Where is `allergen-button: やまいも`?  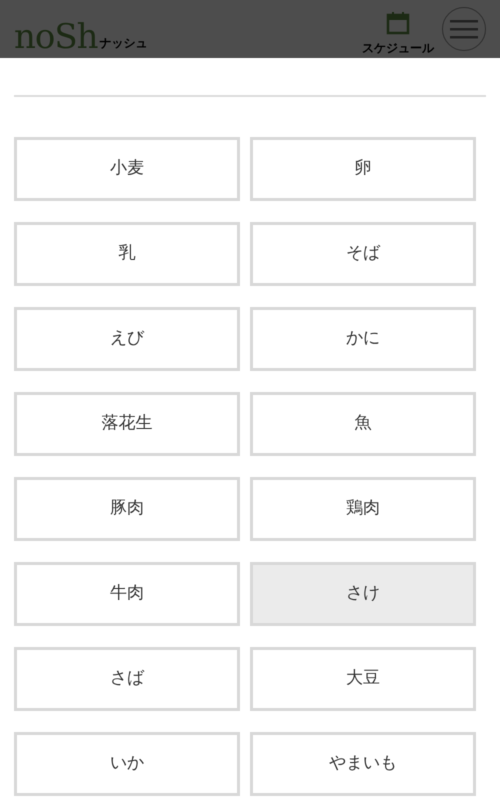 allergen-button: やまいも is located at coordinates (363, 764).